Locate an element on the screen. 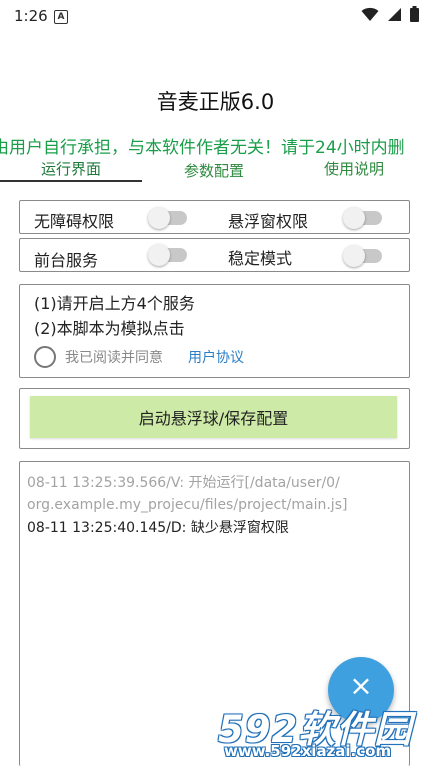  notice-line-1: (1)请开启上方4个服务 is located at coordinates (114, 303).